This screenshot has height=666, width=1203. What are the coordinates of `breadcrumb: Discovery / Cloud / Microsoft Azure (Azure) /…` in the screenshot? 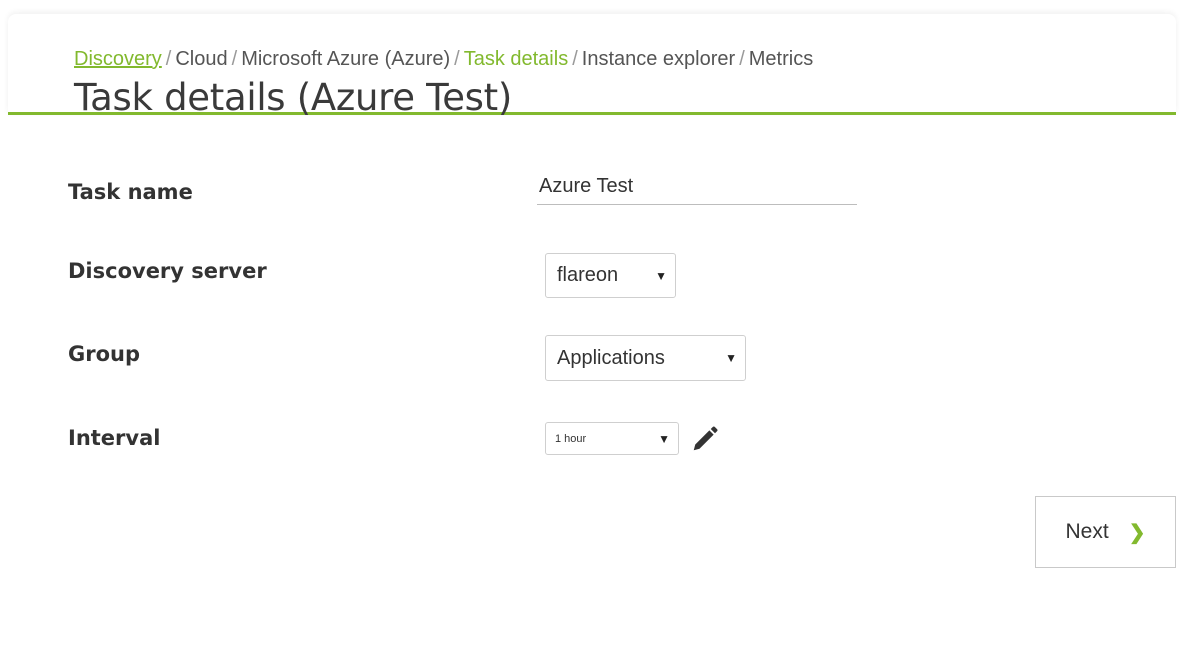 It's located at (443, 59).